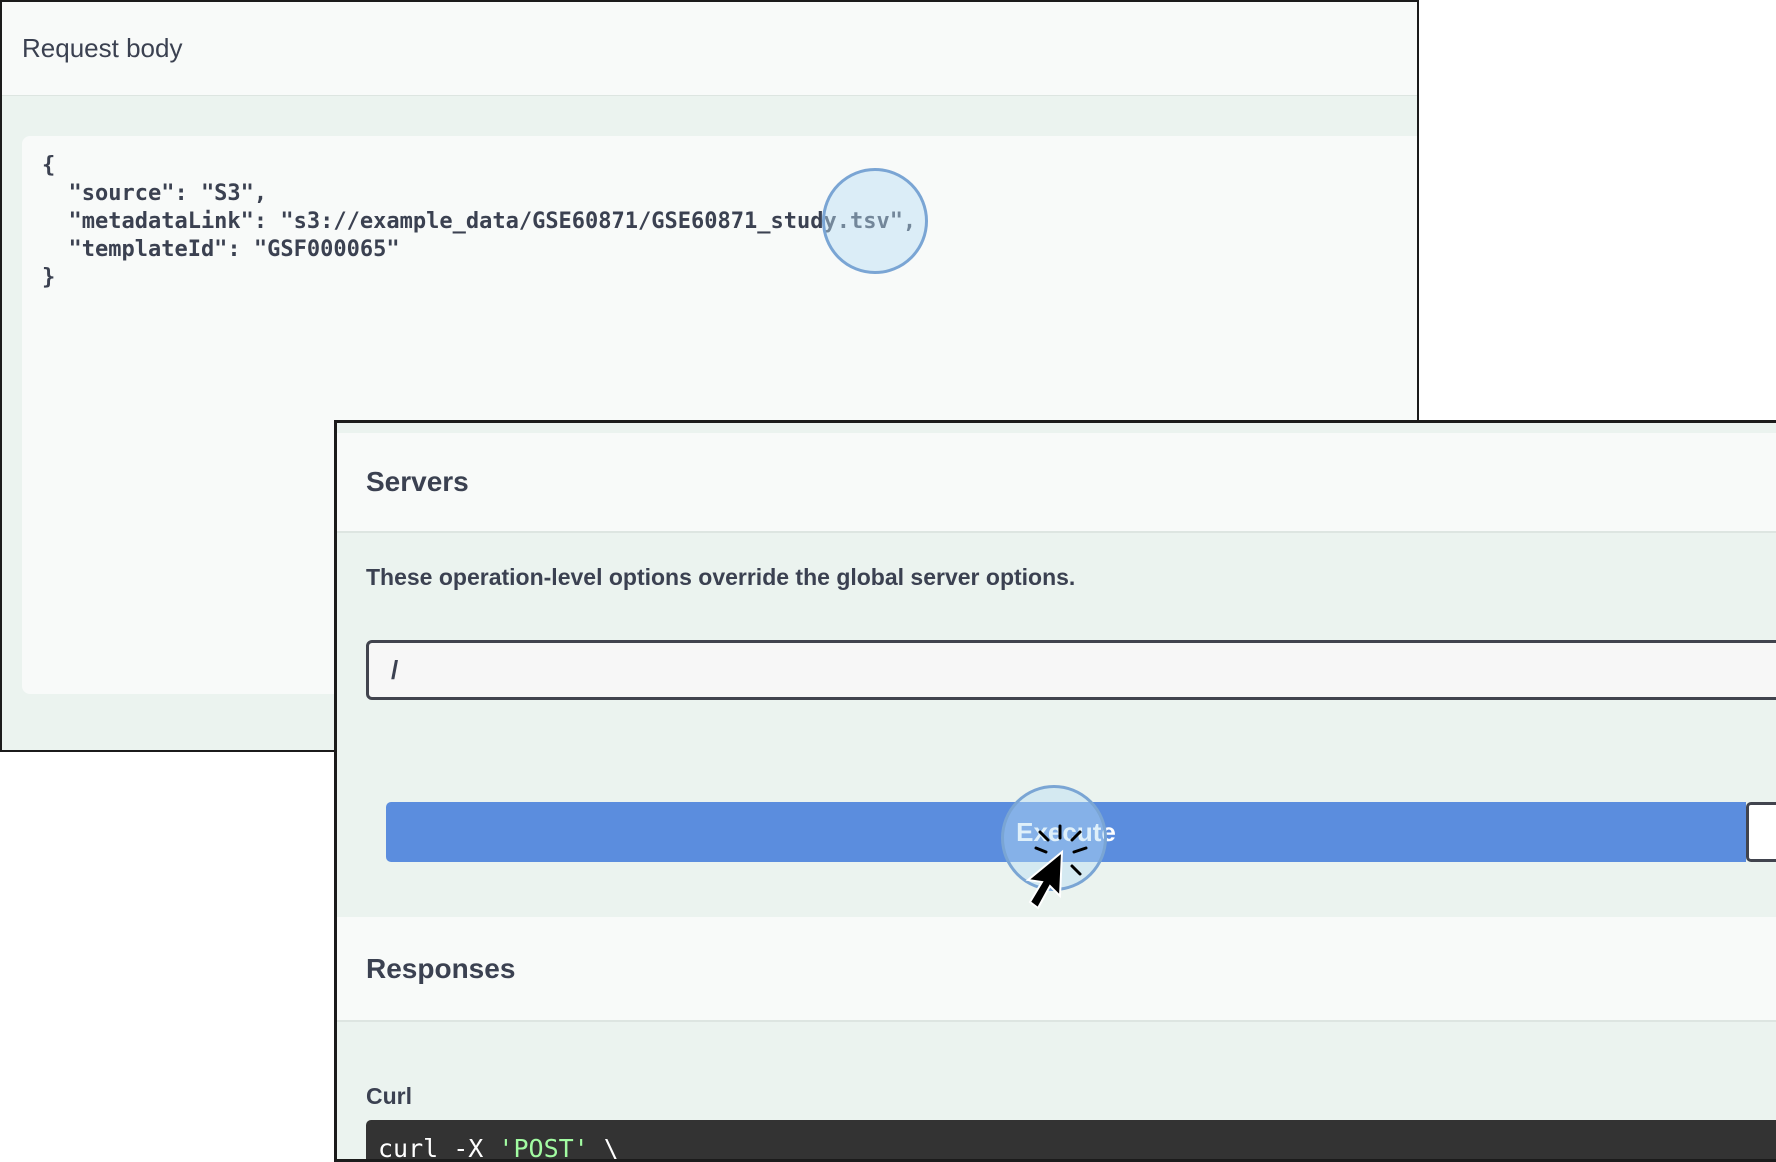 The width and height of the screenshot is (1776, 1162). What do you see at coordinates (1056, 428) in the screenshot?
I see `panel-top-strip` at bounding box center [1056, 428].